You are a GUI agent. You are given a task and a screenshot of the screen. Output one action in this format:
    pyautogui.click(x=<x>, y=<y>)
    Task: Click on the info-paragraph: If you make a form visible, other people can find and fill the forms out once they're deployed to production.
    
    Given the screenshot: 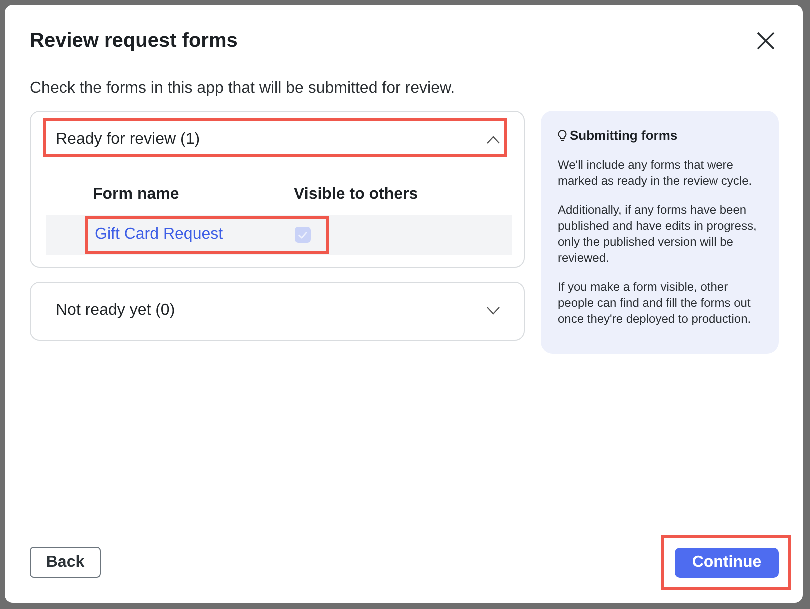 What is the action you would take?
    pyautogui.click(x=655, y=303)
    